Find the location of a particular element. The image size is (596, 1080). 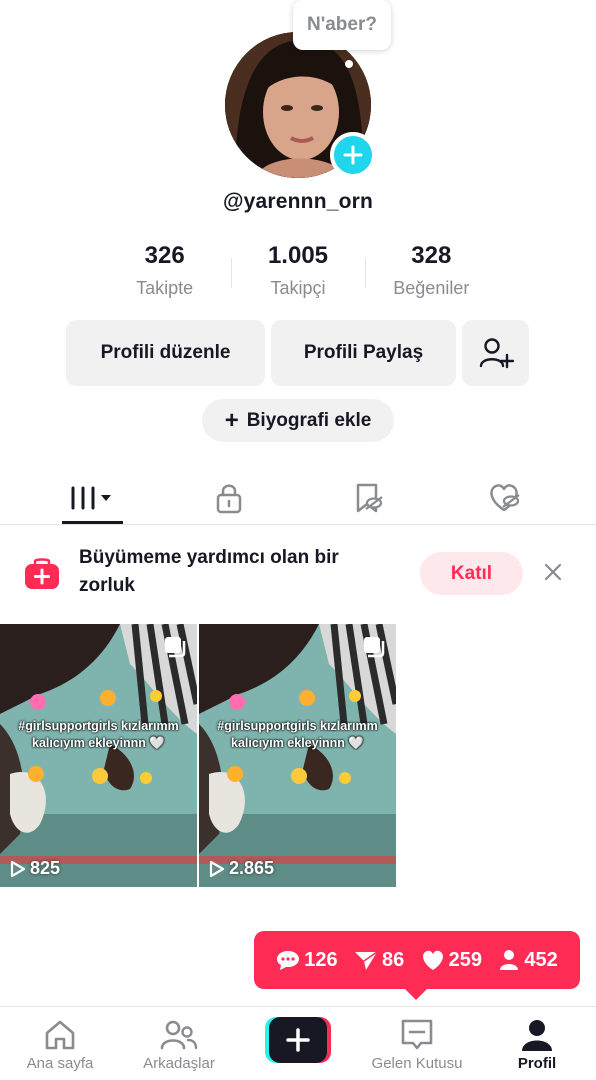

notif-likes-count: 259 is located at coordinates (465, 959).